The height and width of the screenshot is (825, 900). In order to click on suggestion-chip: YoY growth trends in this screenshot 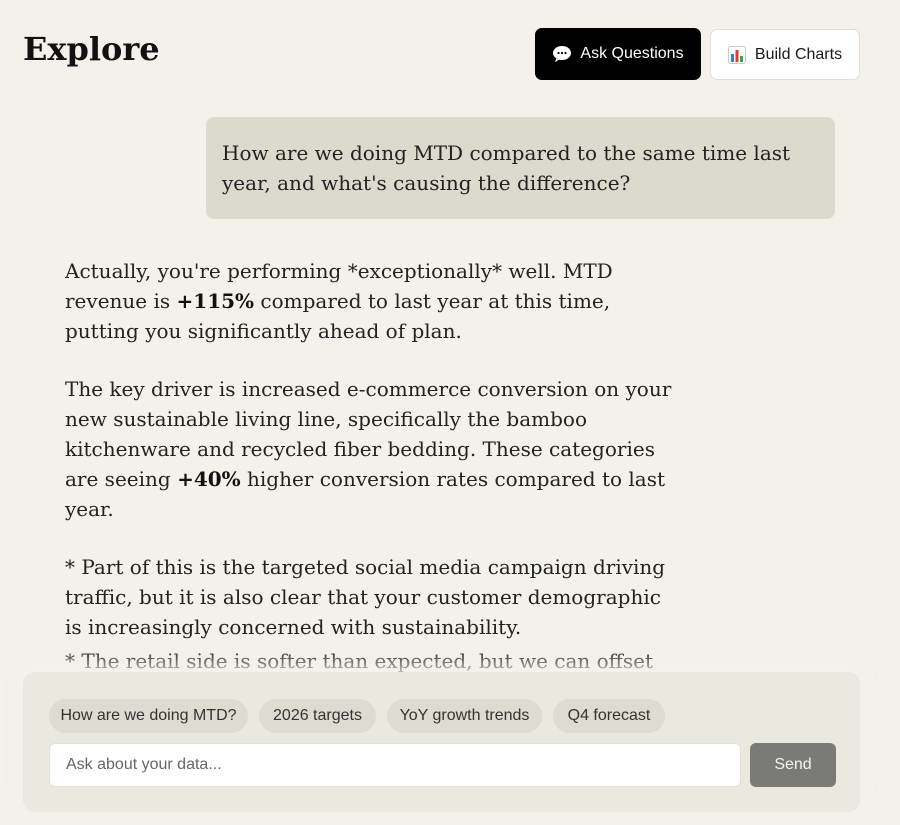, I will do `click(464, 716)`.